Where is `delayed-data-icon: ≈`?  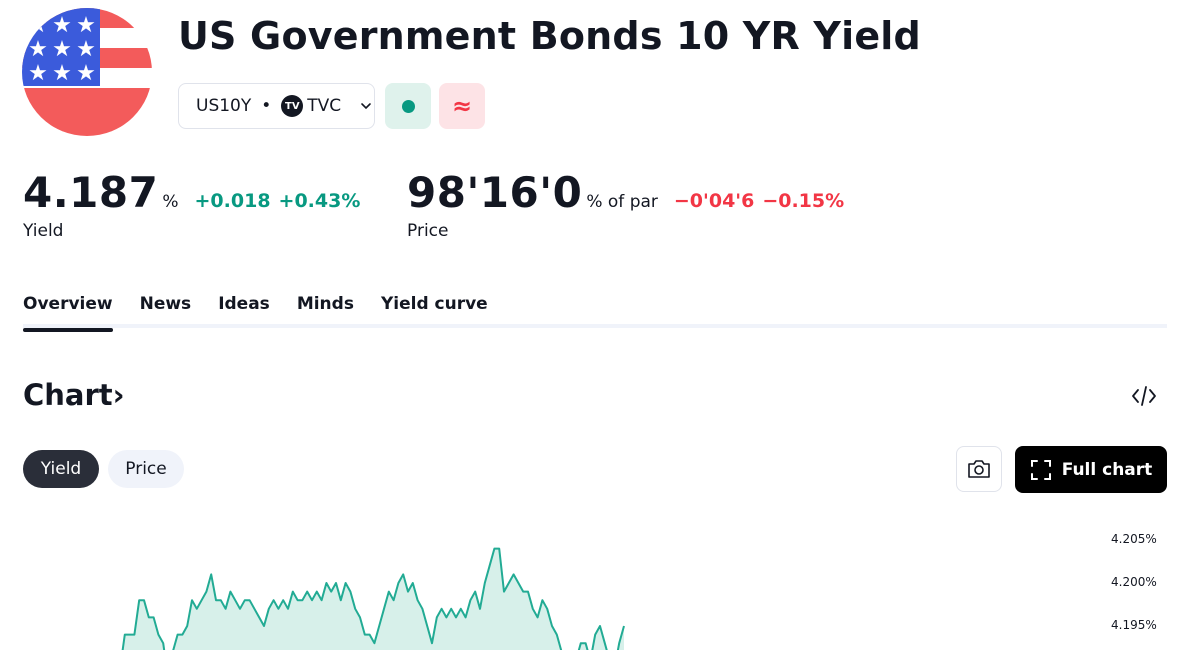 delayed-data-icon: ≈ is located at coordinates (462, 106).